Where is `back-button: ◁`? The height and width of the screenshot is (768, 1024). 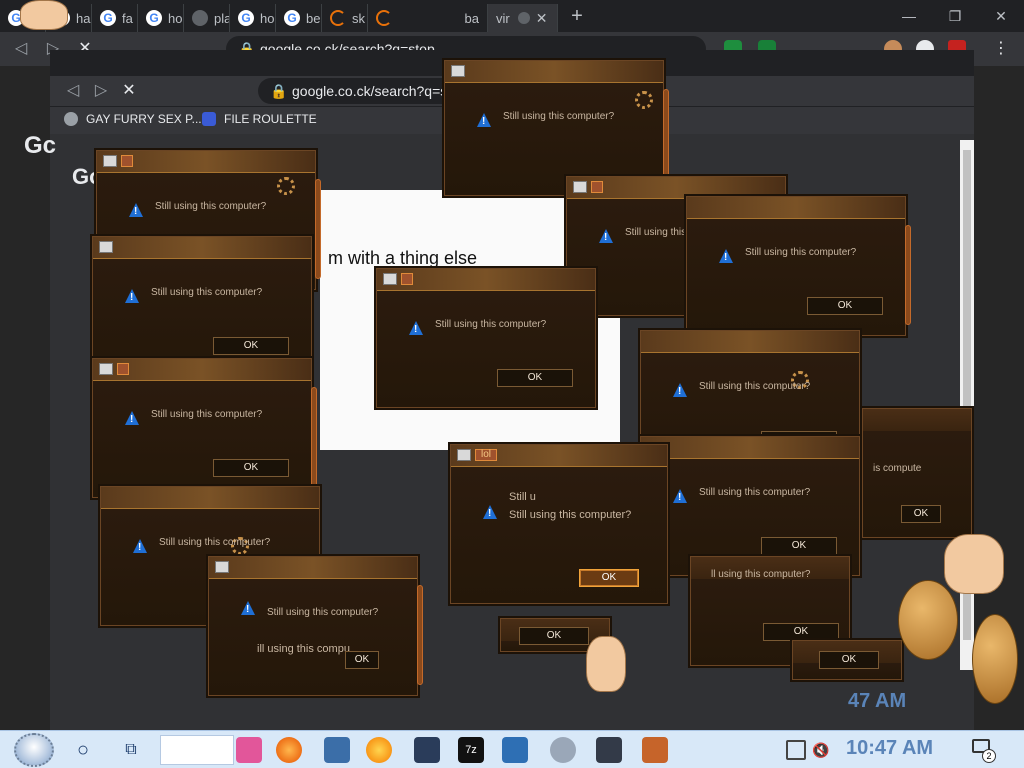
back-button: ◁ is located at coordinates (21, 49).